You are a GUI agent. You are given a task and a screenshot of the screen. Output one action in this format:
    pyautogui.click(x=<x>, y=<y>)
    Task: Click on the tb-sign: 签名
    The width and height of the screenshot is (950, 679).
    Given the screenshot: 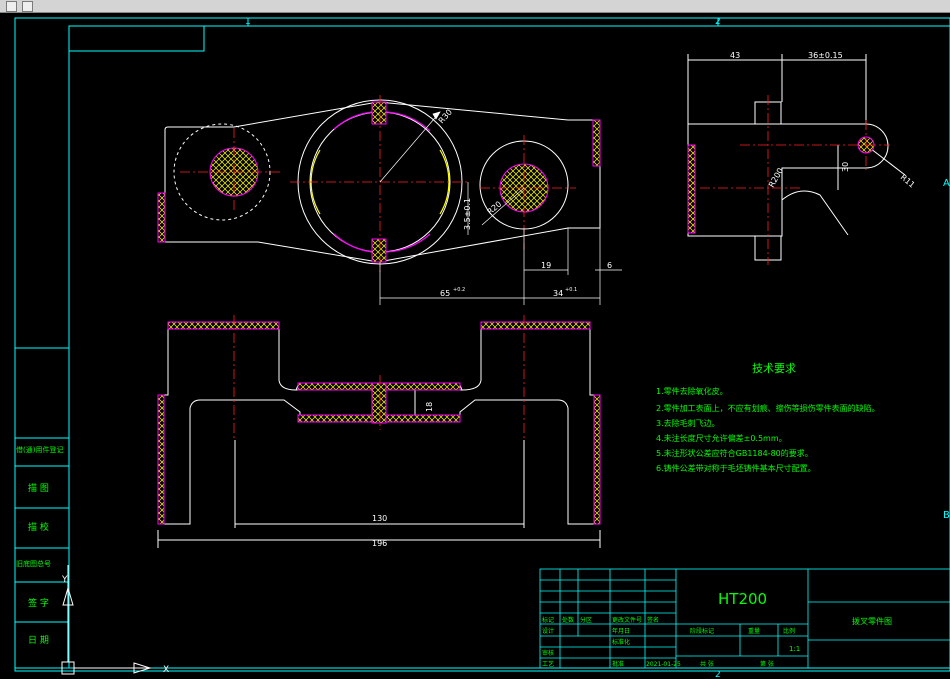 What is the action you would take?
    pyautogui.click(x=653, y=620)
    